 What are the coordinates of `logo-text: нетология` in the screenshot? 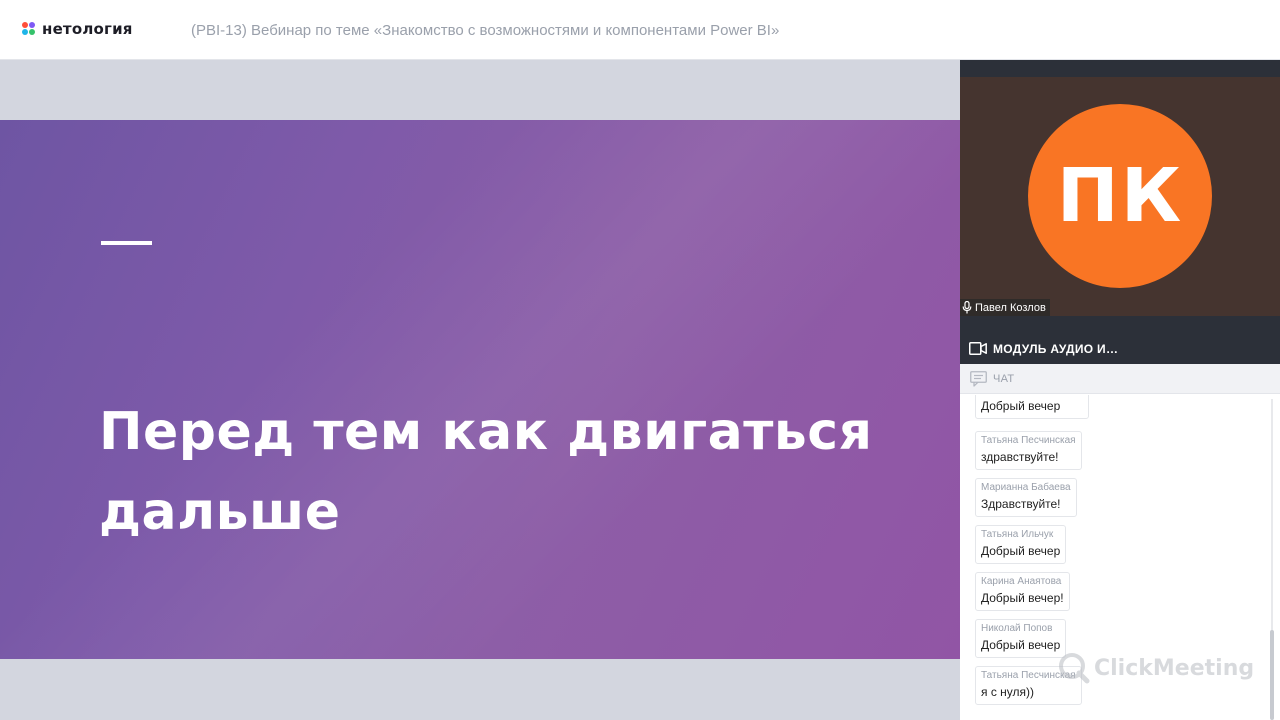 It's located at (87, 29).